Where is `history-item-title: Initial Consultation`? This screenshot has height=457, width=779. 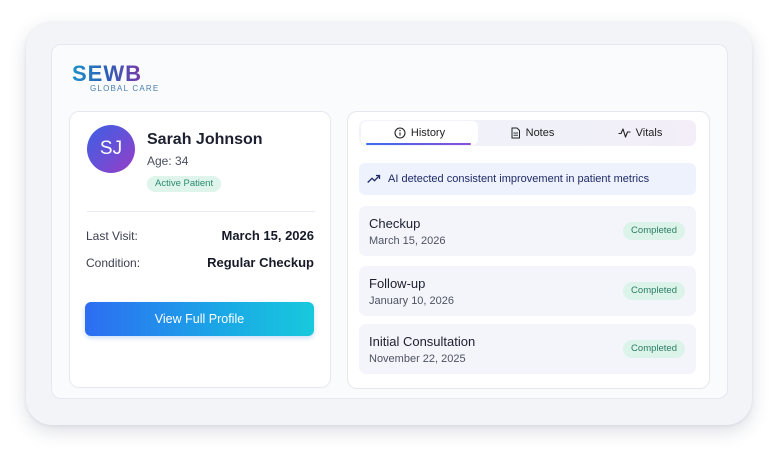
history-item-title: Initial Consultation is located at coordinates (422, 341).